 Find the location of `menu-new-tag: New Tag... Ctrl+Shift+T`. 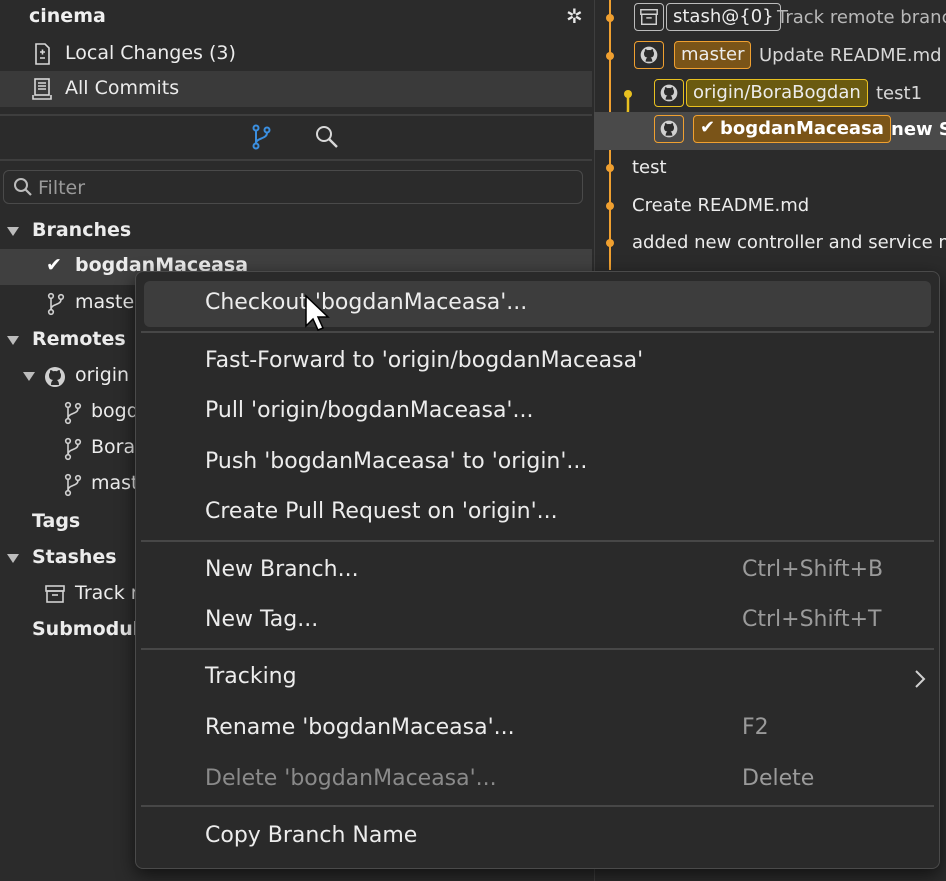

menu-new-tag: New Tag... Ctrl+Shift+T is located at coordinates (537, 621).